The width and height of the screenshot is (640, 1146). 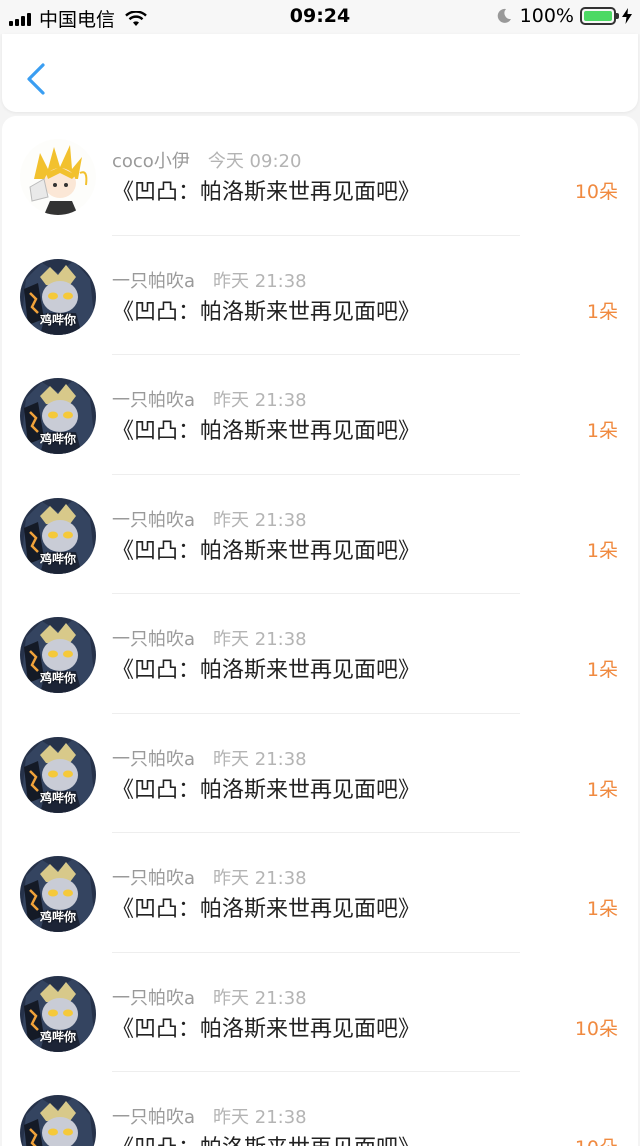 What do you see at coordinates (151, 161) in the screenshot?
I see `username: coco小伊` at bounding box center [151, 161].